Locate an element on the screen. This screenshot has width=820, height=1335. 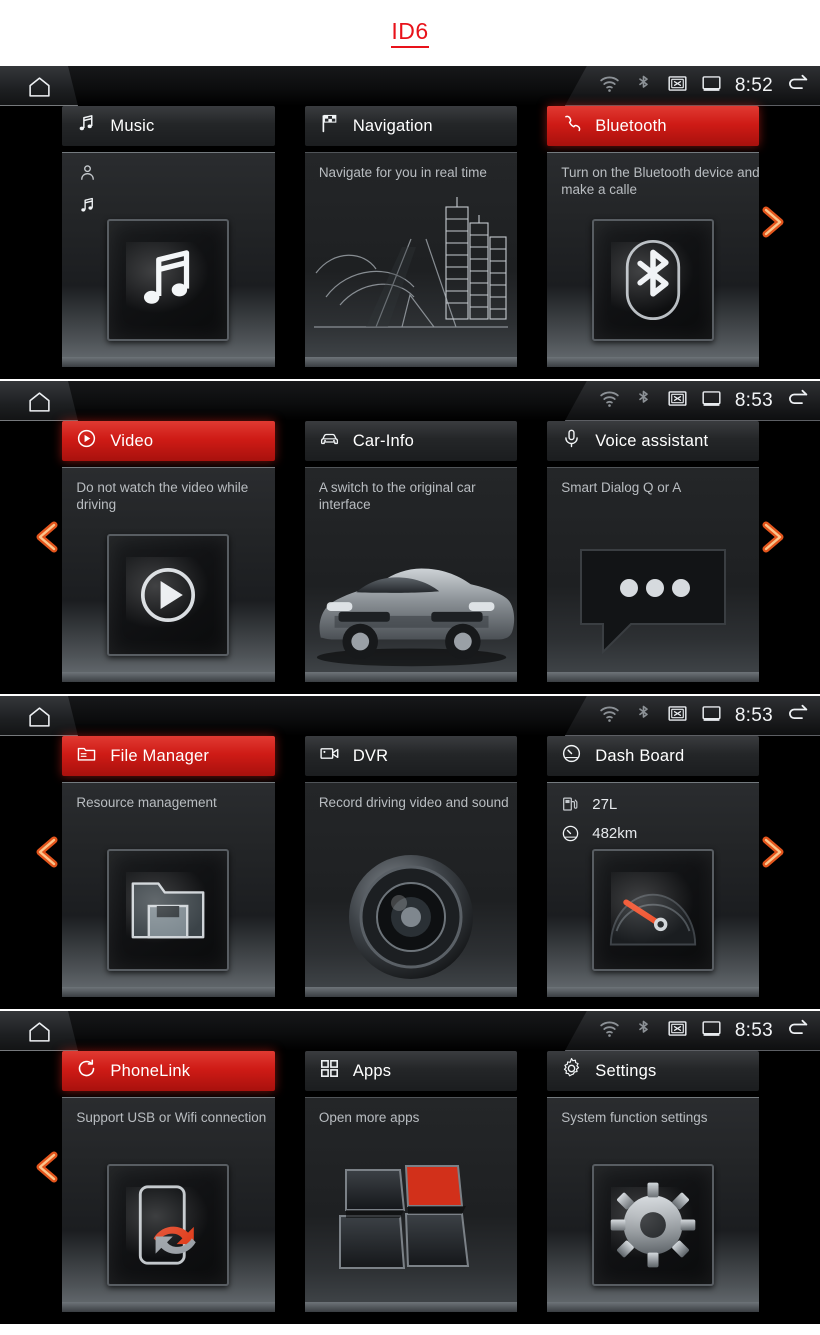
tile-body: A switch to the original car interface is located at coordinates (410, 574).